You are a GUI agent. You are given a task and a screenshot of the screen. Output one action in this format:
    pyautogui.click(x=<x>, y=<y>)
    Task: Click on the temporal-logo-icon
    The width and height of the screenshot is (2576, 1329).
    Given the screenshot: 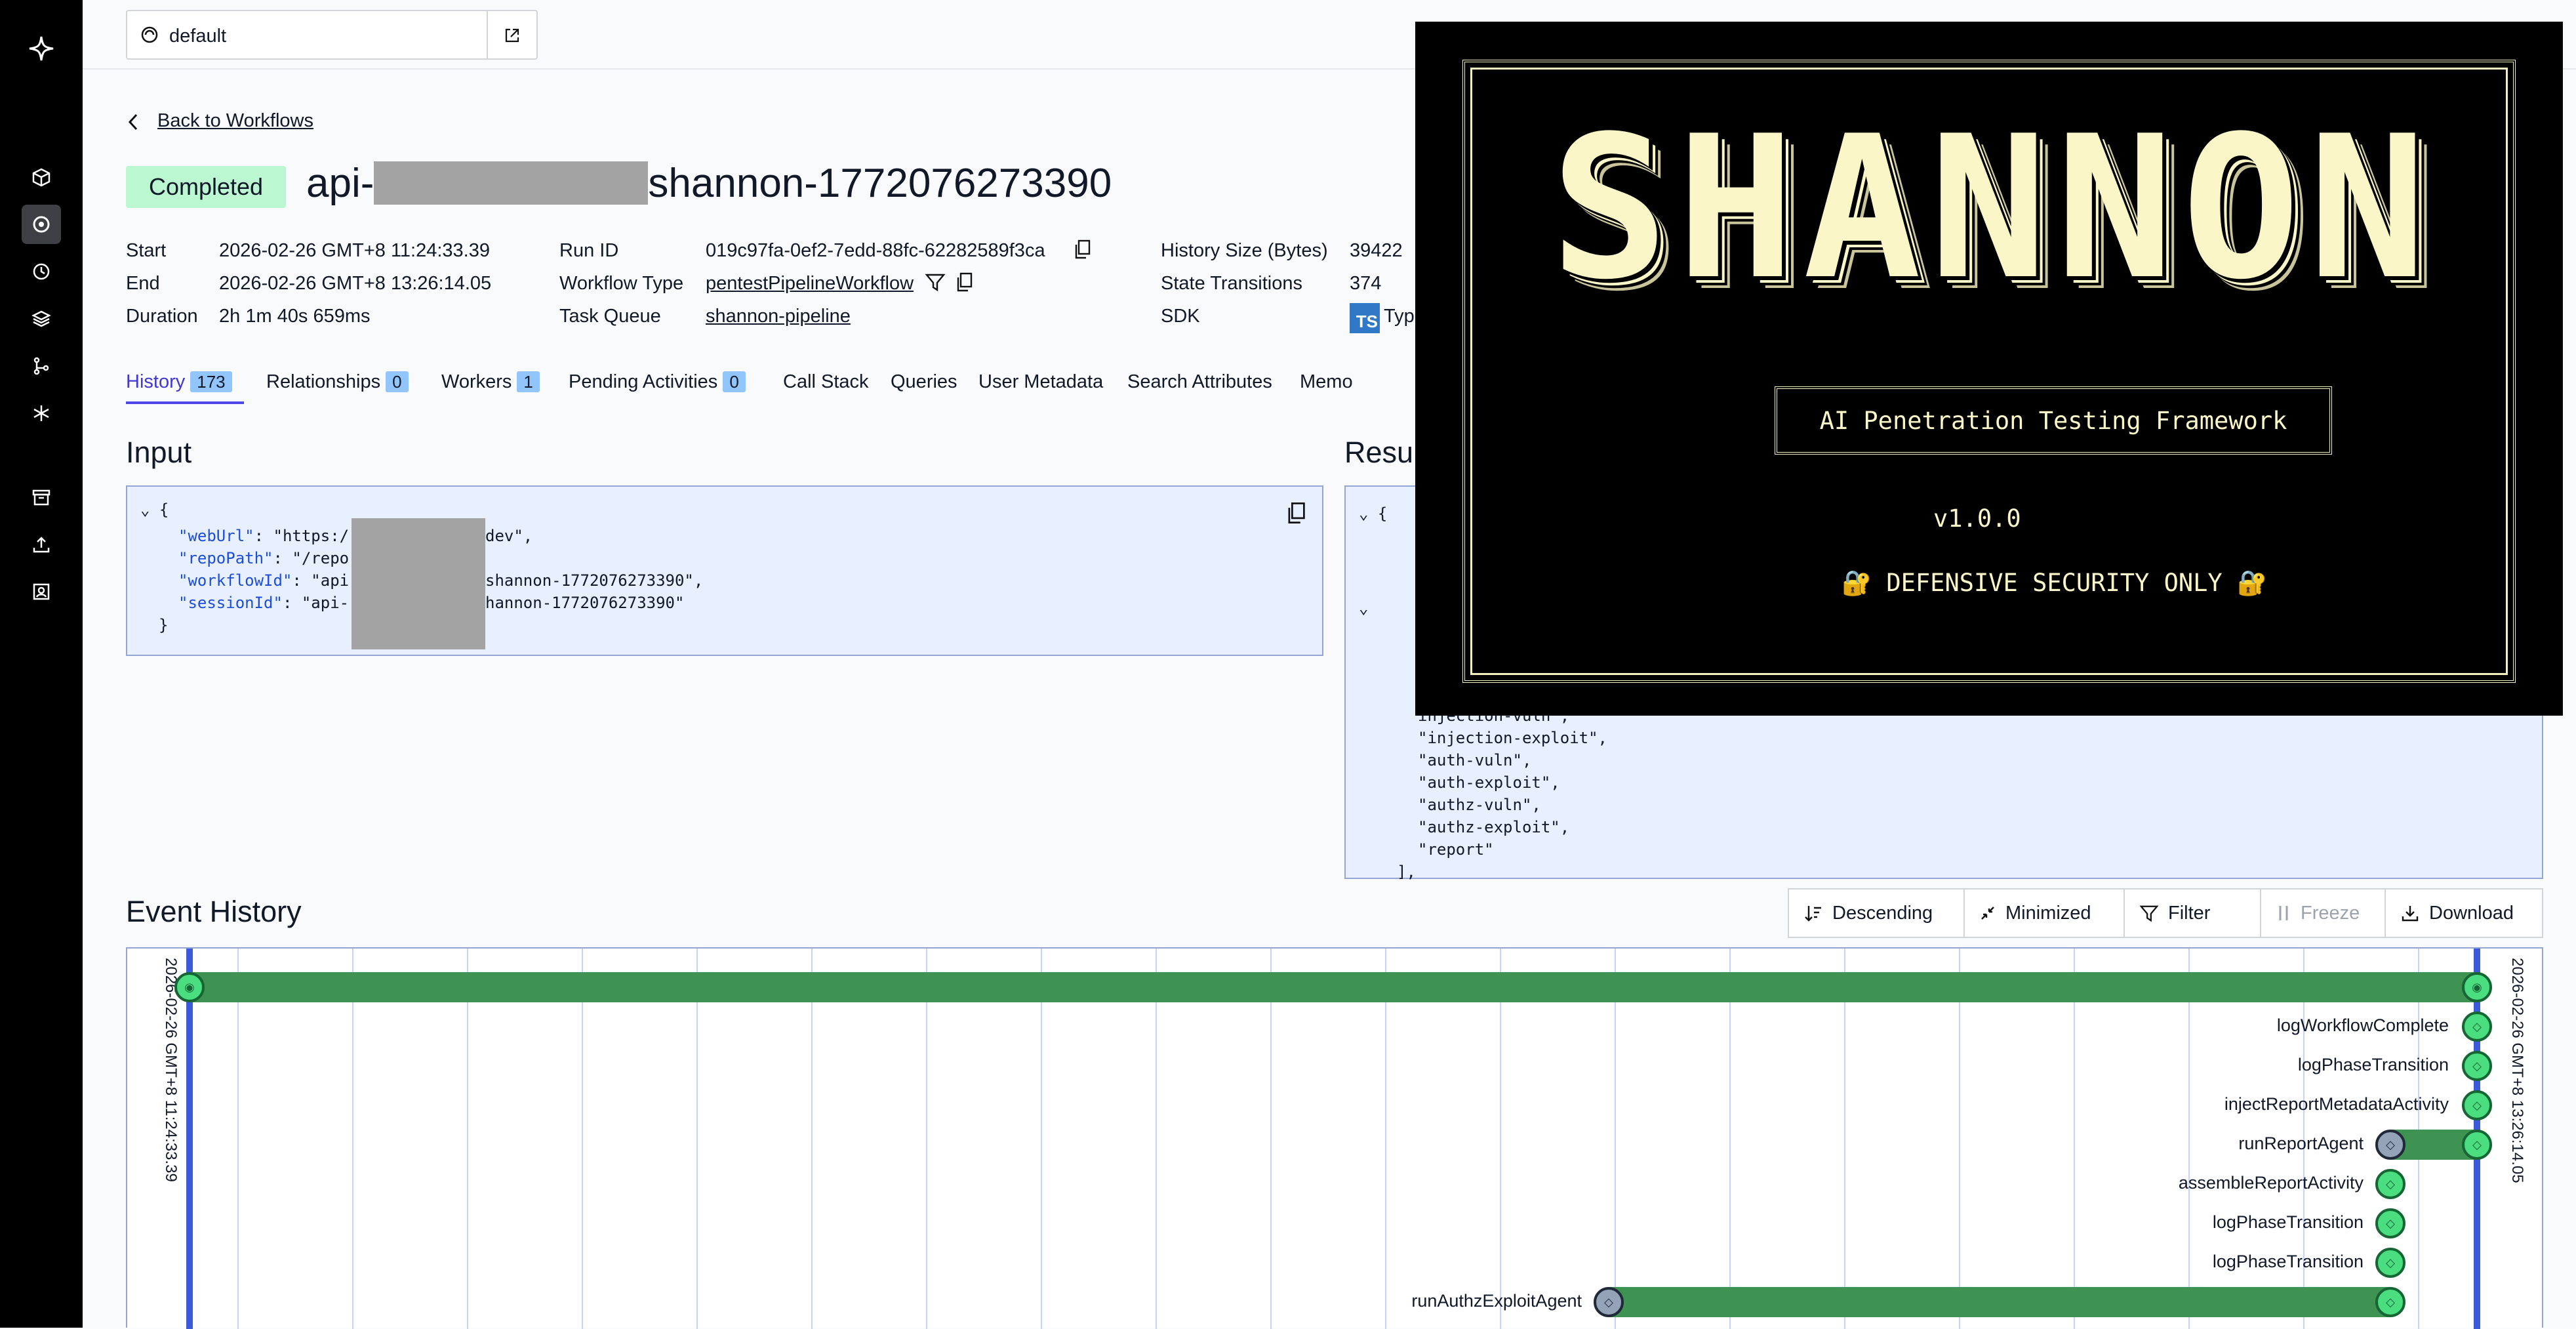 What is the action you would take?
    pyautogui.click(x=41, y=48)
    